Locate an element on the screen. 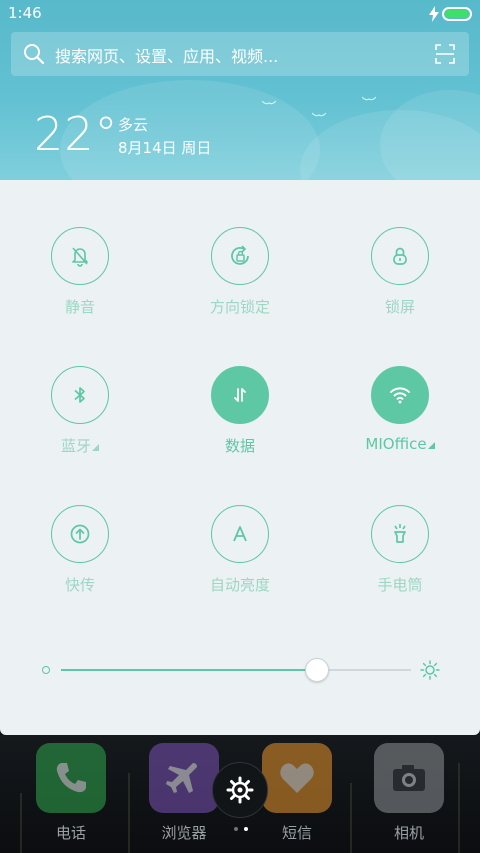 This screenshot has width=480, height=853. tile-mobile-data-toggle is located at coordinates (240, 395).